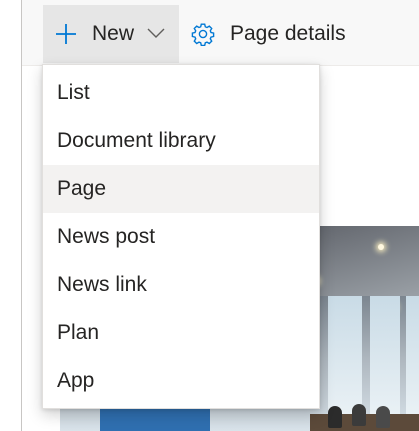 This screenshot has height=431, width=419. I want to click on hero-image-window, so click(412, 363).